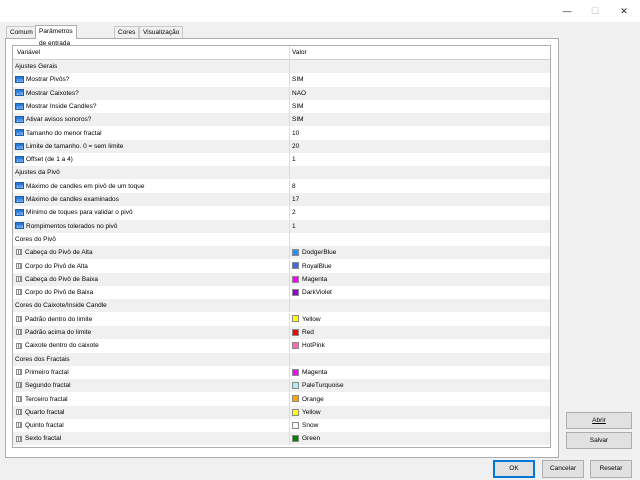  What do you see at coordinates (298, 106) in the screenshot?
I see `parameter-value: SIM` at bounding box center [298, 106].